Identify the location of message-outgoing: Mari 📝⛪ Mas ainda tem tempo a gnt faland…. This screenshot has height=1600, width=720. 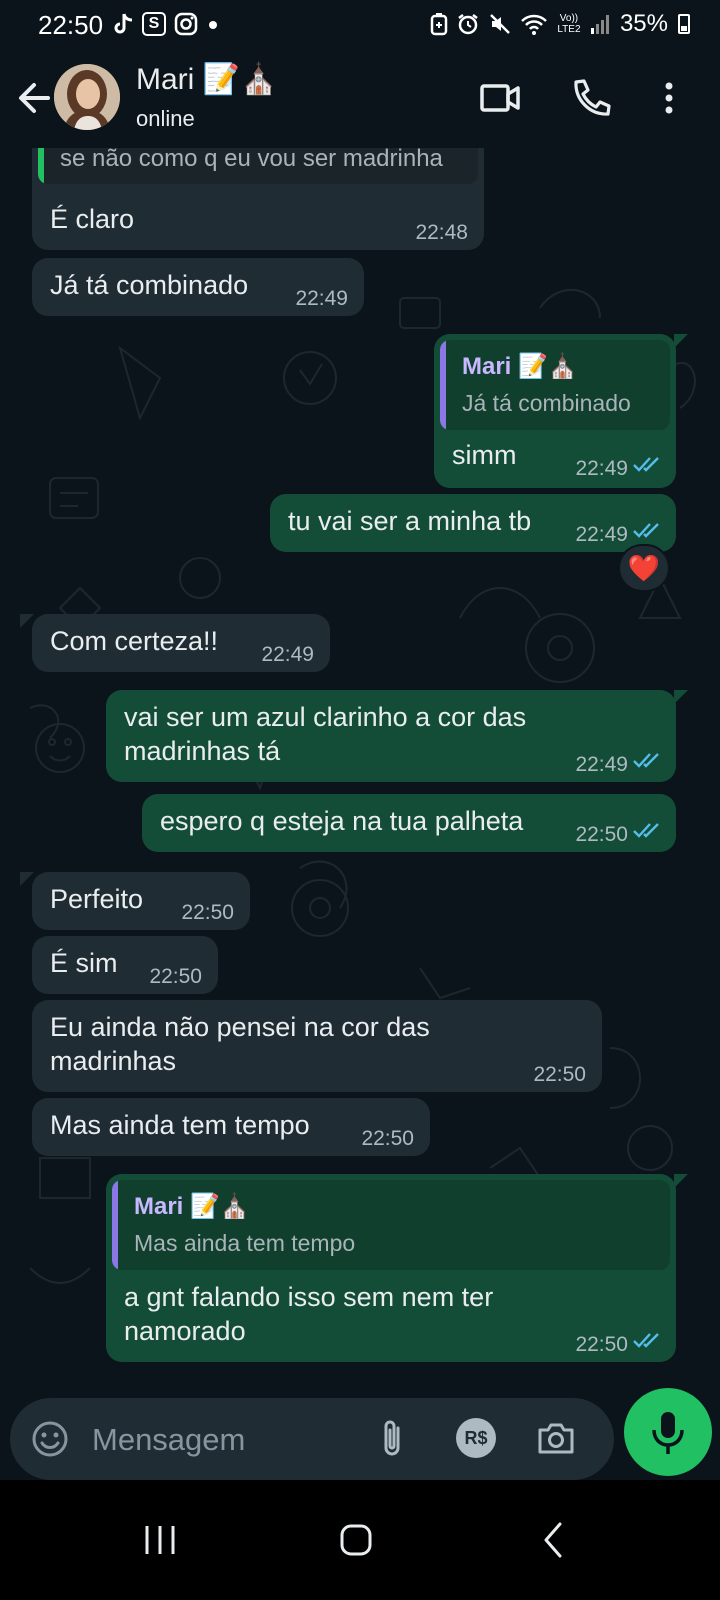
(391, 1268).